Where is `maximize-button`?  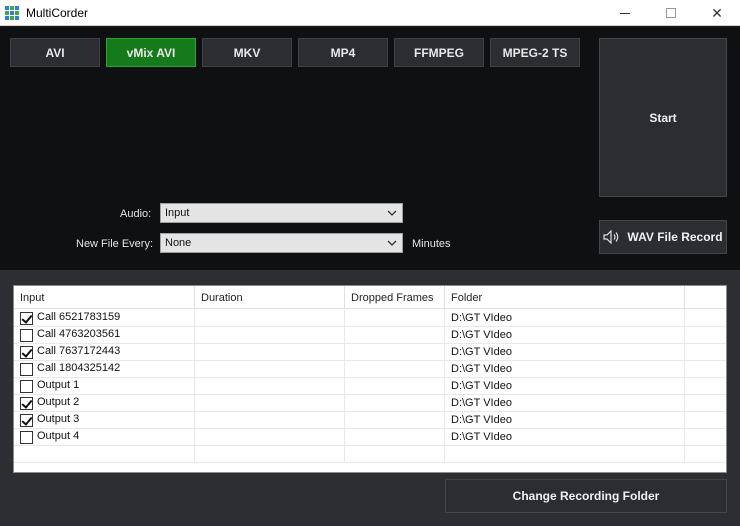 maximize-button is located at coordinates (671, 13).